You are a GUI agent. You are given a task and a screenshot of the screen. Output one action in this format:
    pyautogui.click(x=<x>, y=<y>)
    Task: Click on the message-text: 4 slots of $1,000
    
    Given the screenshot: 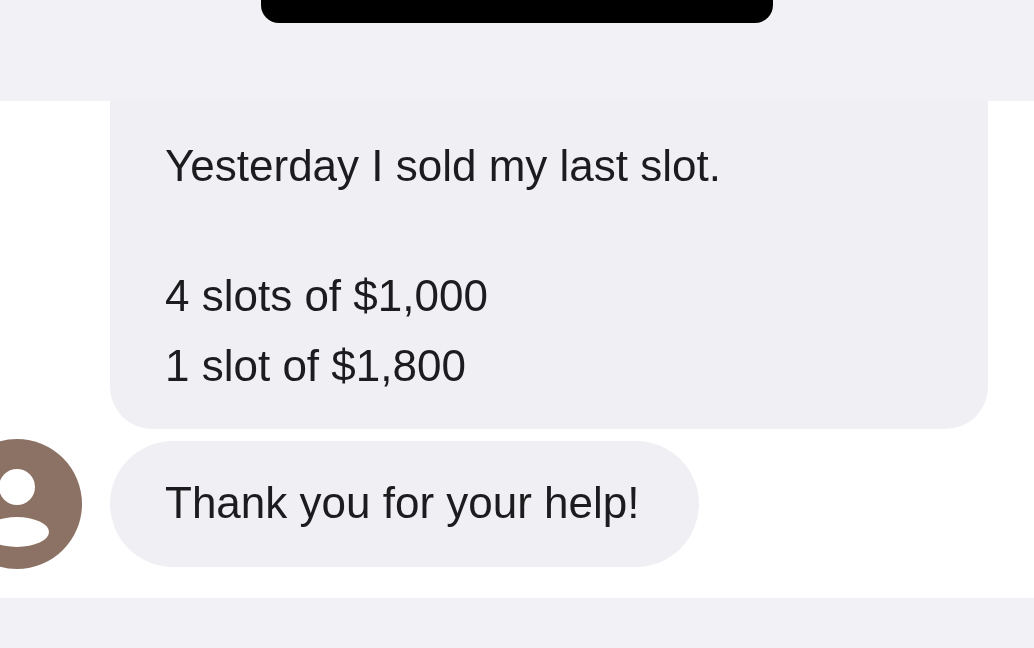 What is the action you would take?
    pyautogui.click(x=327, y=296)
    